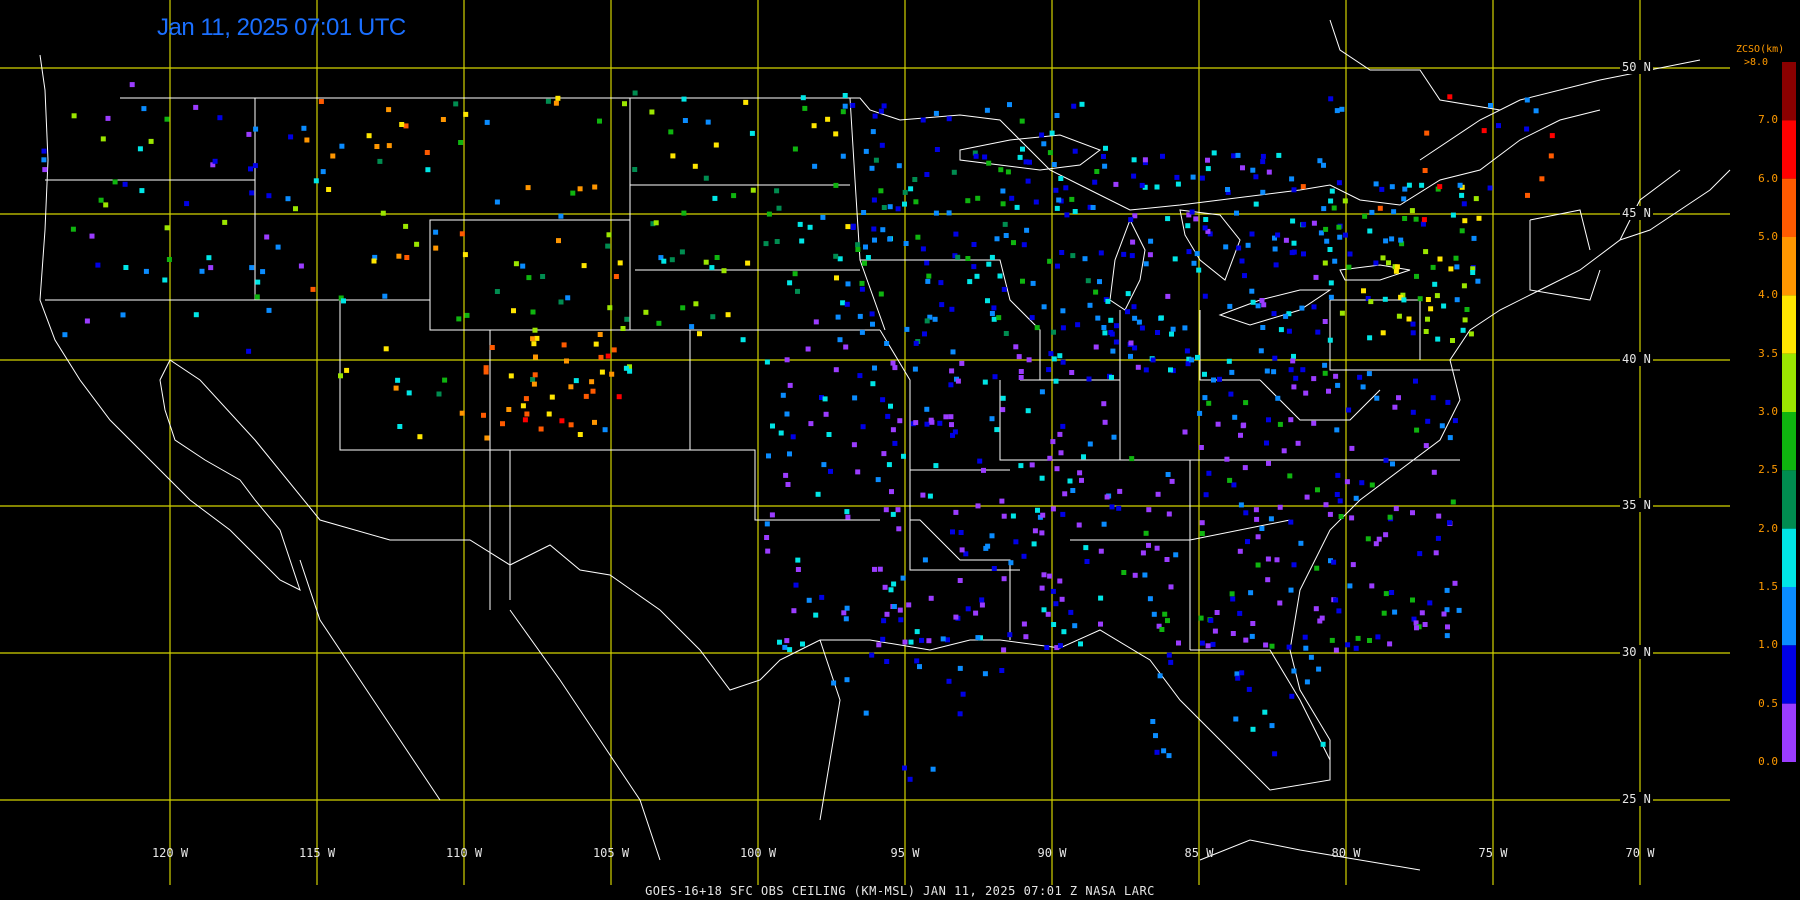 The image size is (1800, 900). What do you see at coordinates (1636, 652) in the screenshot?
I see `latitude-label: 30 N` at bounding box center [1636, 652].